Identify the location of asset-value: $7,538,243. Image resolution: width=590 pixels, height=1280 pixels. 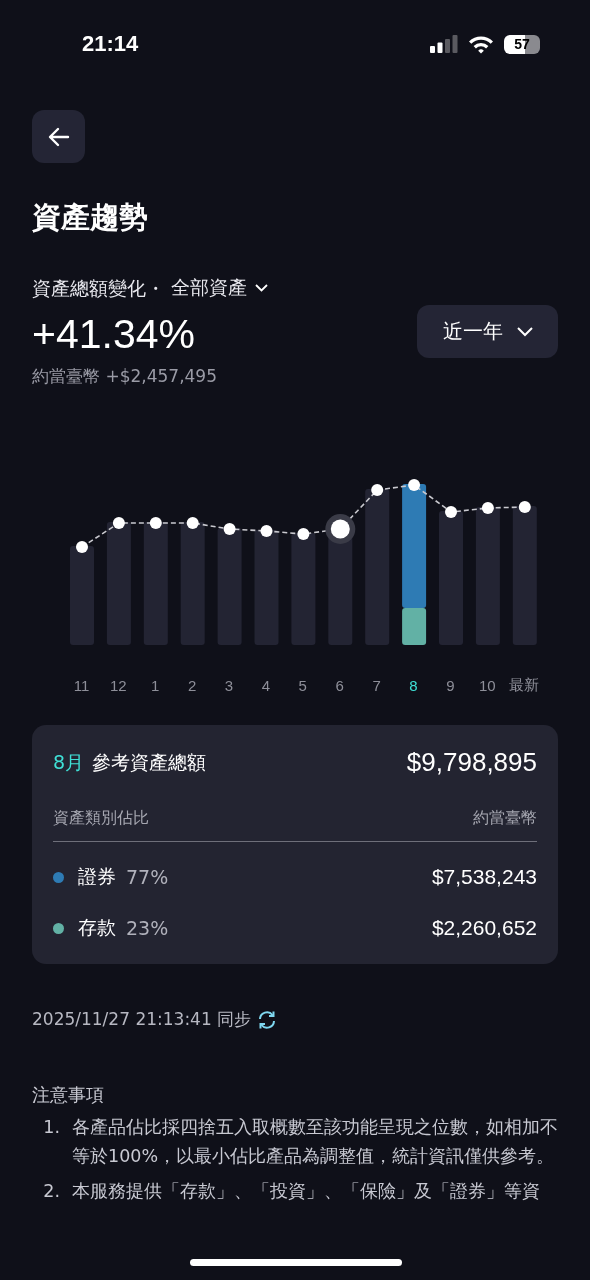
(484, 877).